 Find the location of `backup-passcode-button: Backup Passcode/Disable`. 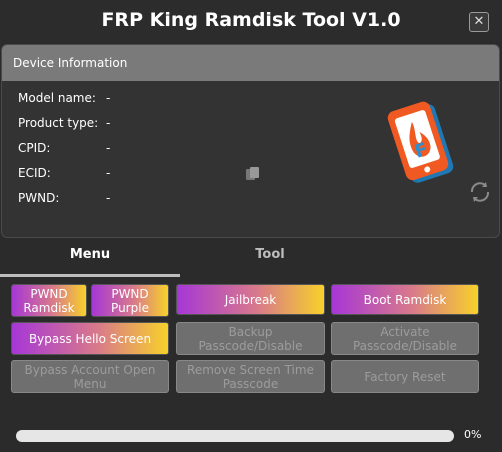

backup-passcode-button: Backup Passcode/Disable is located at coordinates (250, 338).